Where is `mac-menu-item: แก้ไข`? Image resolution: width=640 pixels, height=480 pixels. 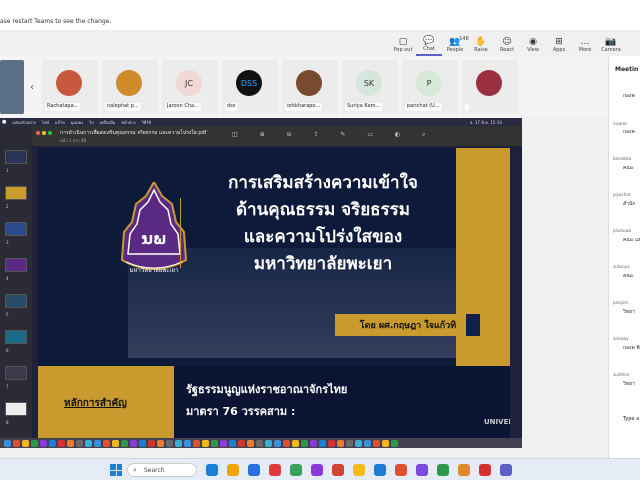 mac-menu-item: แก้ไข is located at coordinates (60, 122).